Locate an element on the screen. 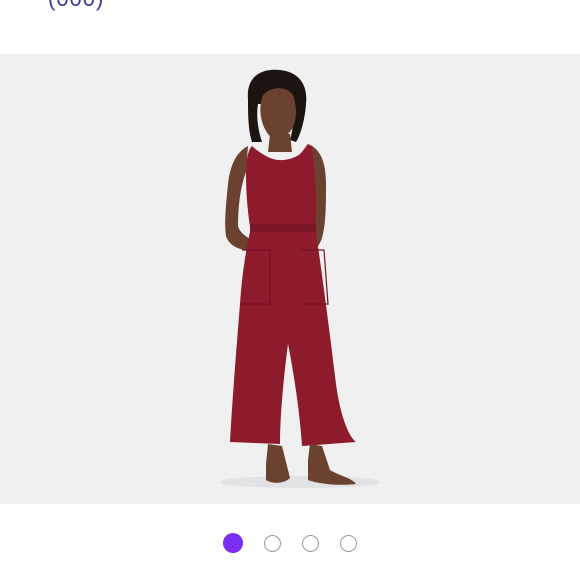 The height and width of the screenshot is (580, 580). right-foot is located at coordinates (332, 464).